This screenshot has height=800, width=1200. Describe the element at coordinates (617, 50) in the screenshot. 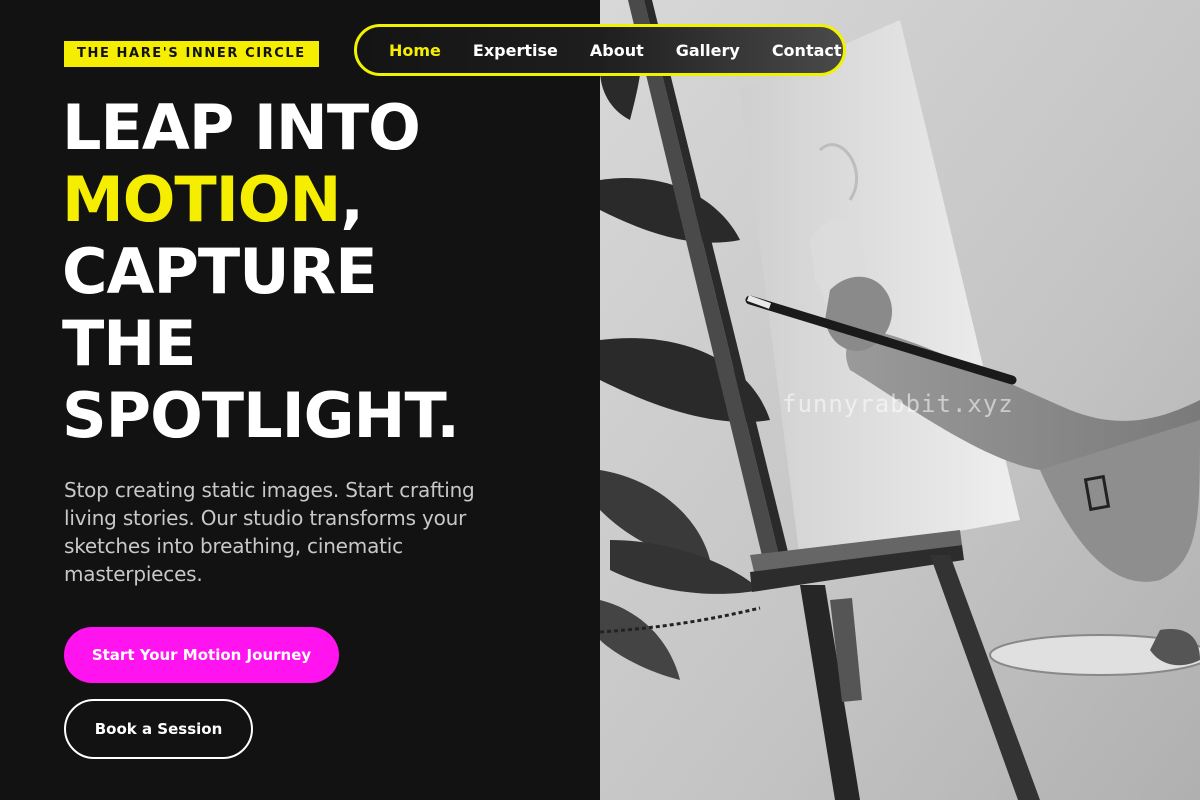

I see `nav-about: About` at that location.